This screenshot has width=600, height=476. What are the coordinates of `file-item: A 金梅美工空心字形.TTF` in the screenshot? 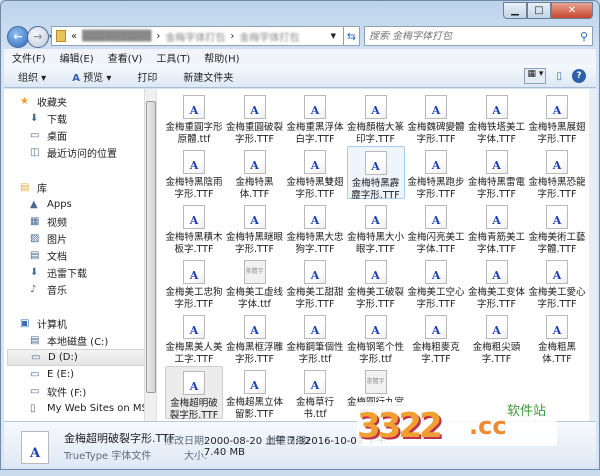 It's located at (436, 283).